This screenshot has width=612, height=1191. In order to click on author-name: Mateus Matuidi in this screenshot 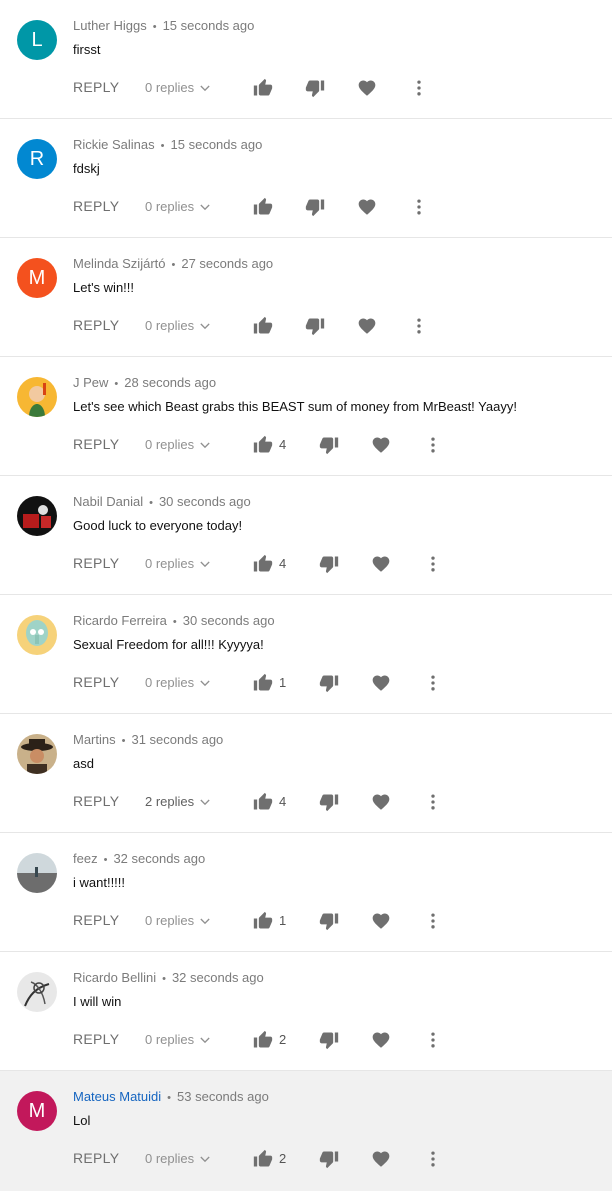, I will do `click(117, 1096)`.